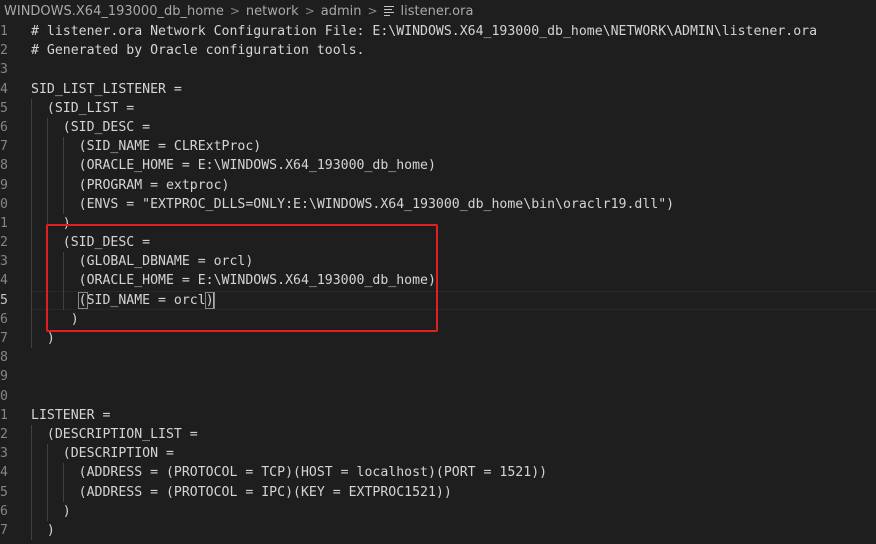 The height and width of the screenshot is (544, 876). What do you see at coordinates (438, 262) in the screenshot?
I see `code-line: 3 (GLOBAL_DBNAME = orcl)` at bounding box center [438, 262].